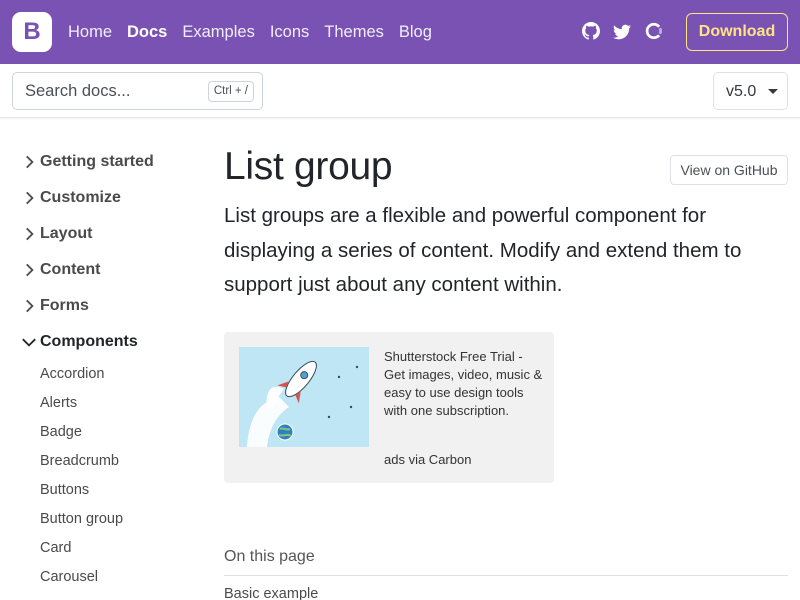 The image size is (800, 600). I want to click on sidebar-item-alerts: Alerts, so click(58, 403).